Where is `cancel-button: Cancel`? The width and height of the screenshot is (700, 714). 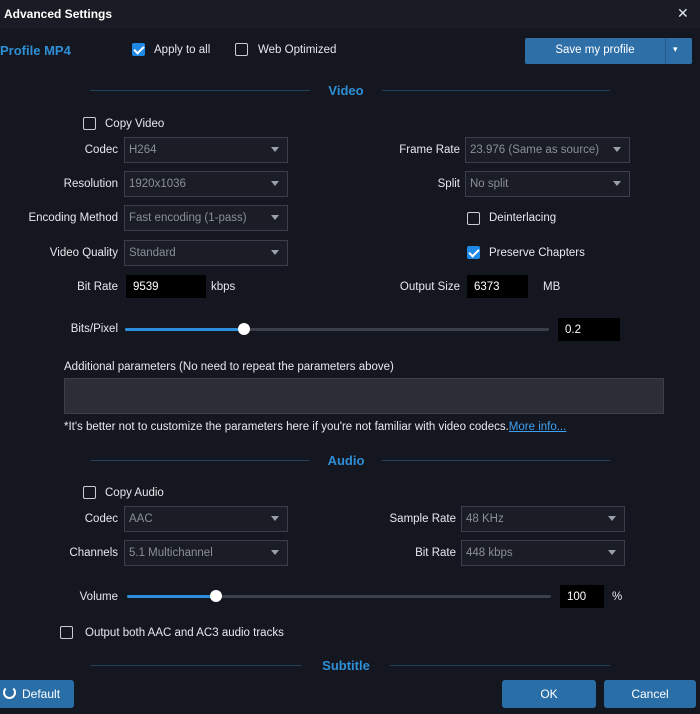
cancel-button: Cancel is located at coordinates (650, 694).